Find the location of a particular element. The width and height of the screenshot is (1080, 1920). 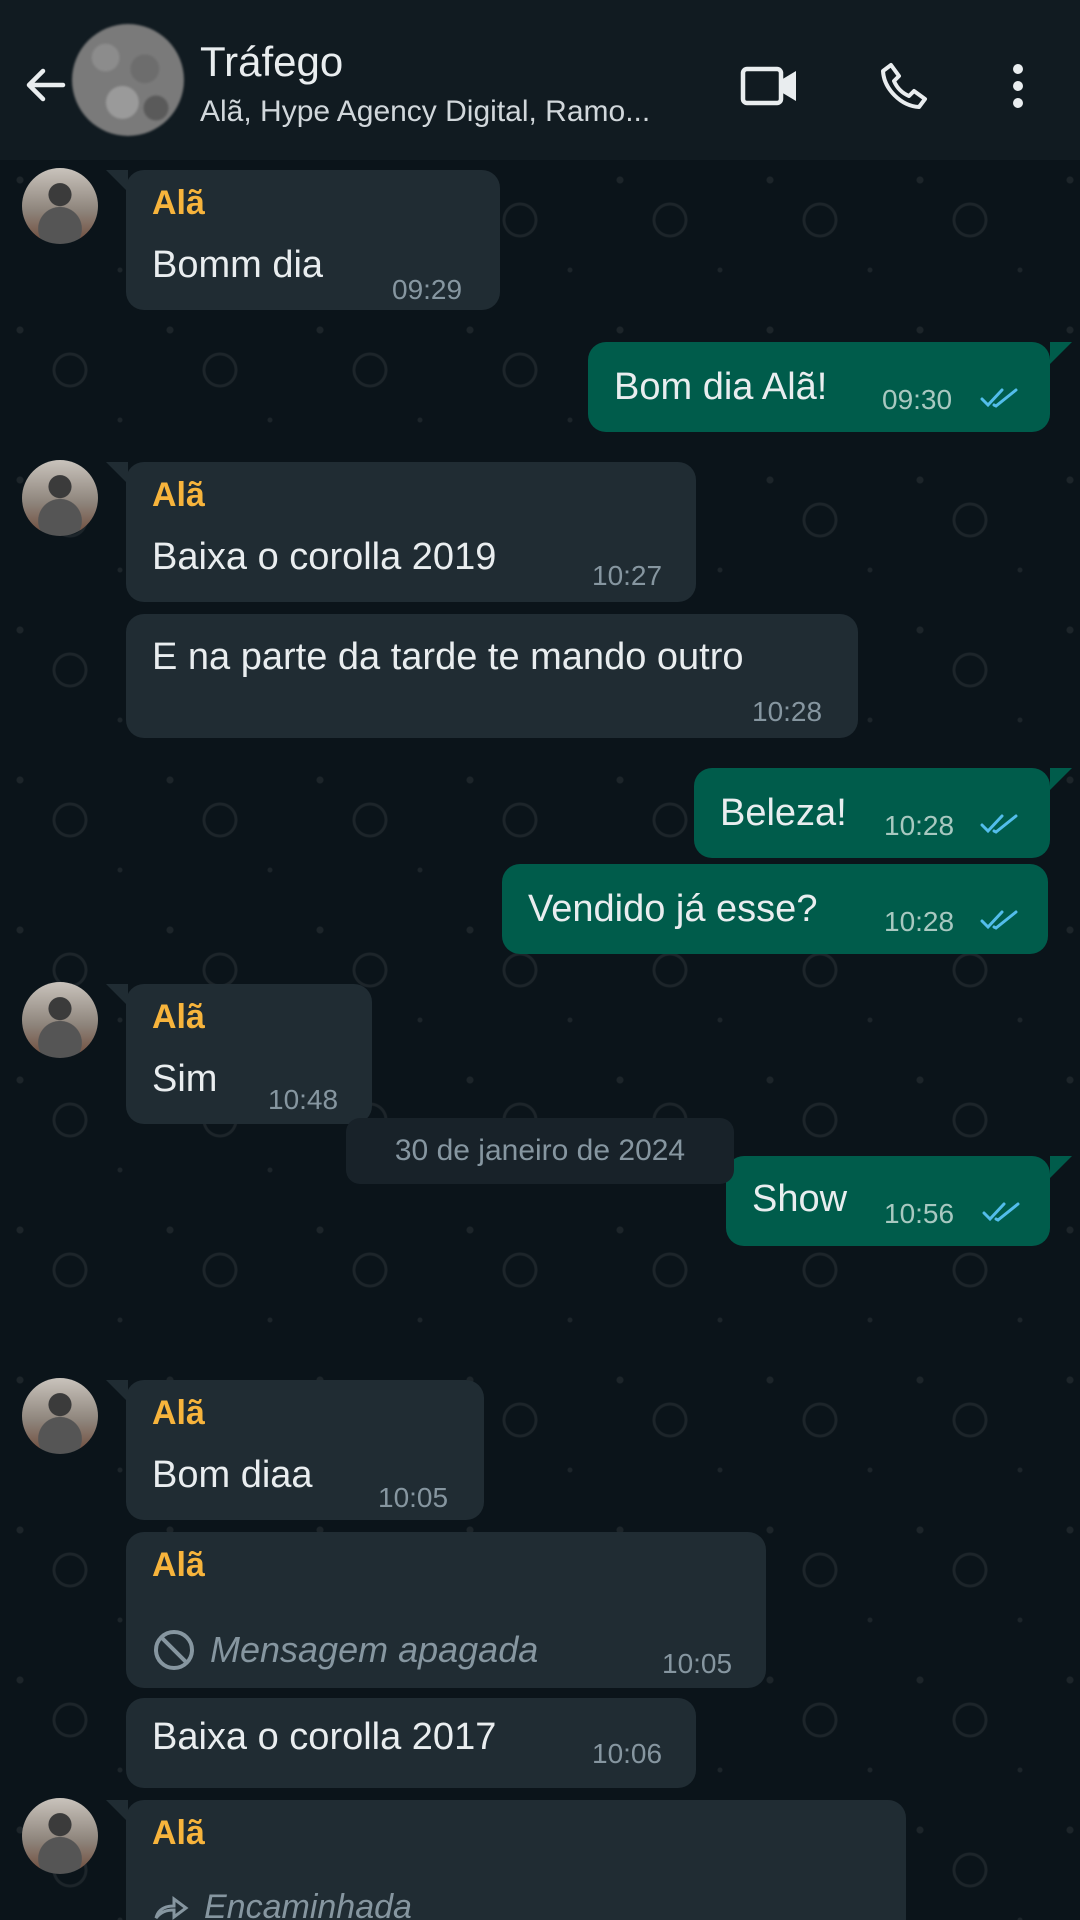

message-text: E na parte da tarde te mando outro is located at coordinates (448, 657).